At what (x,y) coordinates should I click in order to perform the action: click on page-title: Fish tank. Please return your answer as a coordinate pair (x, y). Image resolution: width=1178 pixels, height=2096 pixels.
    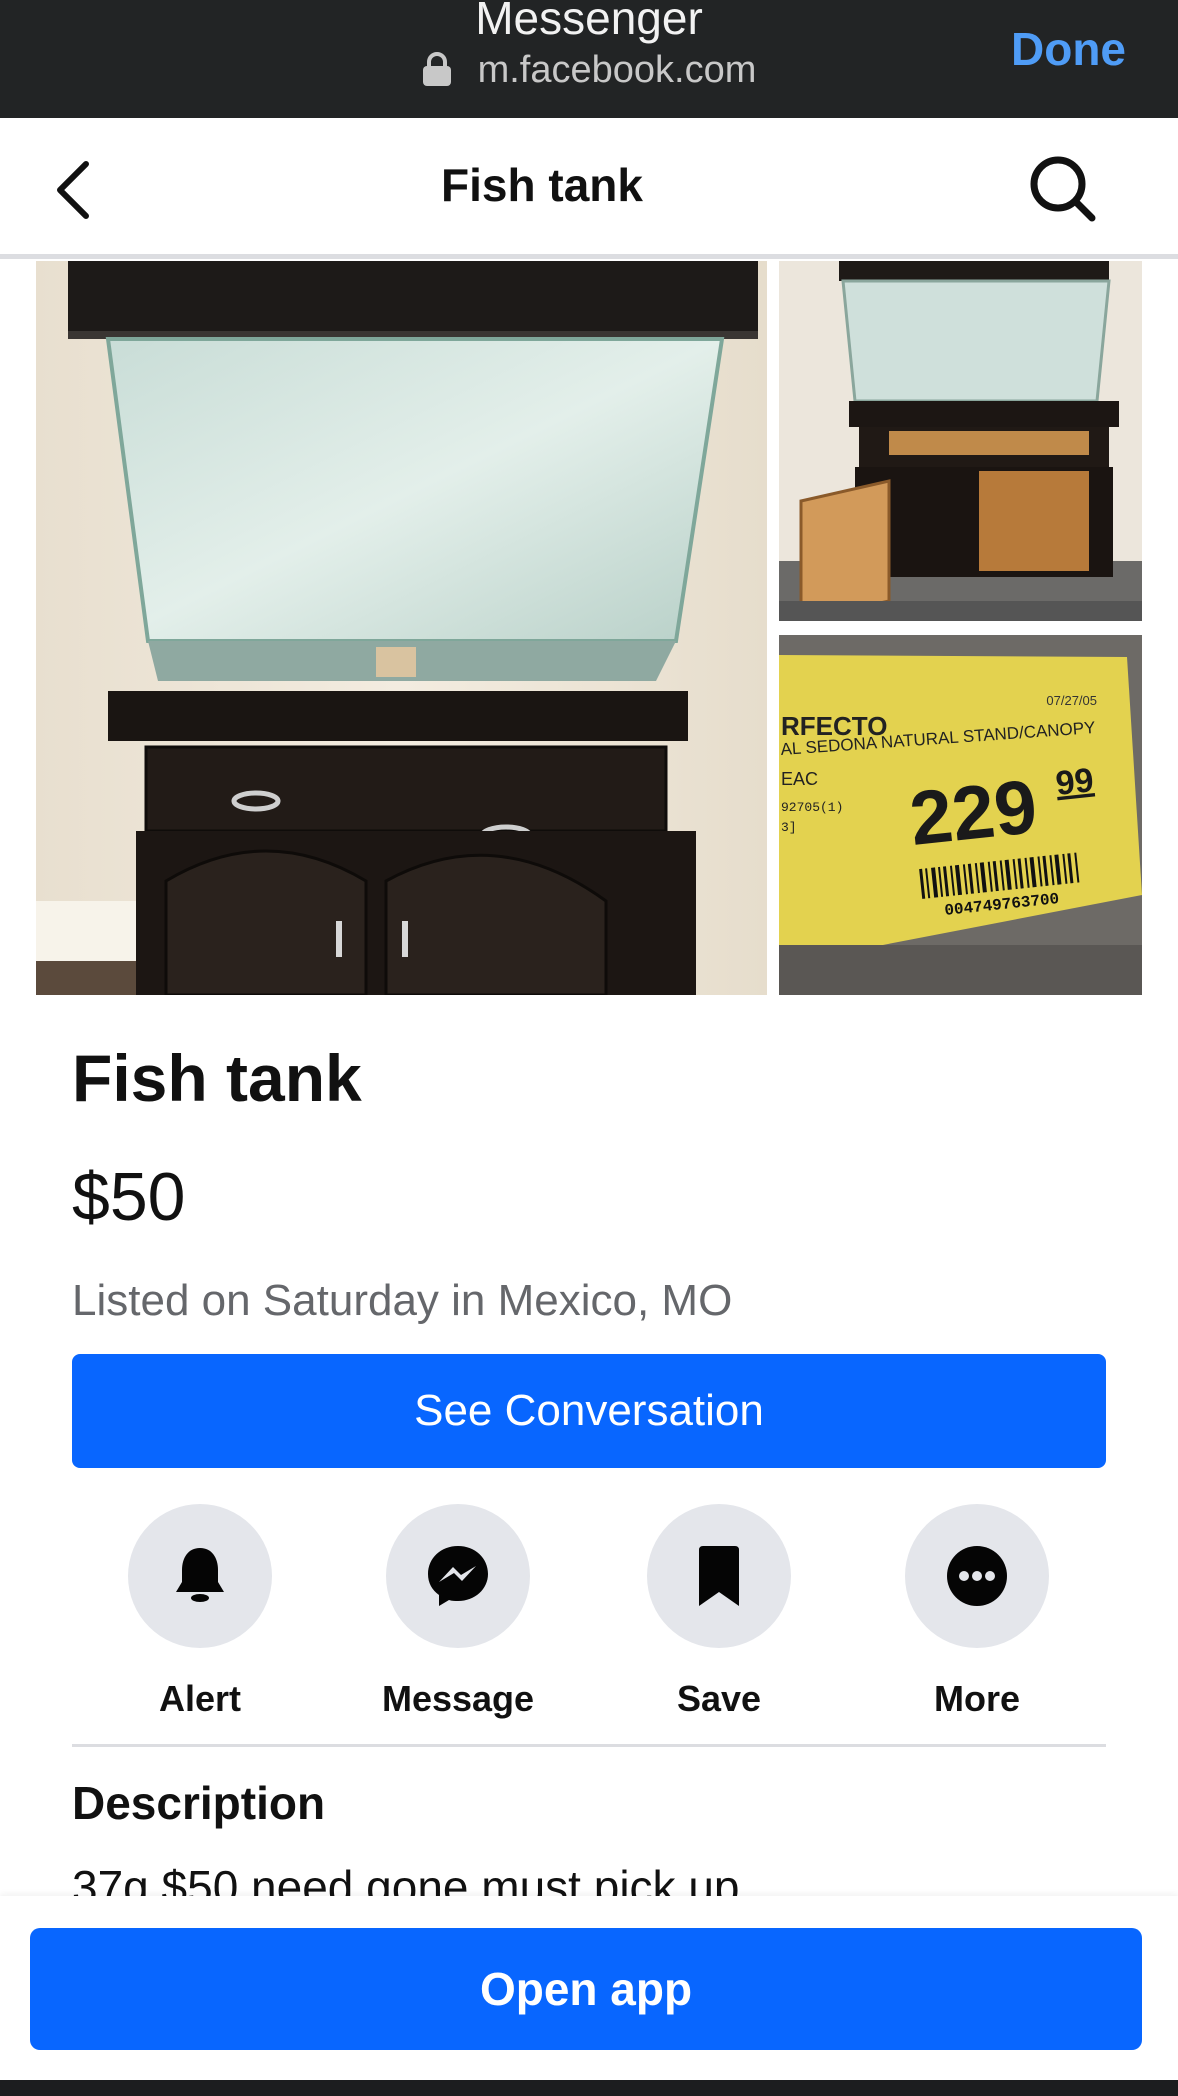
    Looking at the image, I should click on (542, 185).